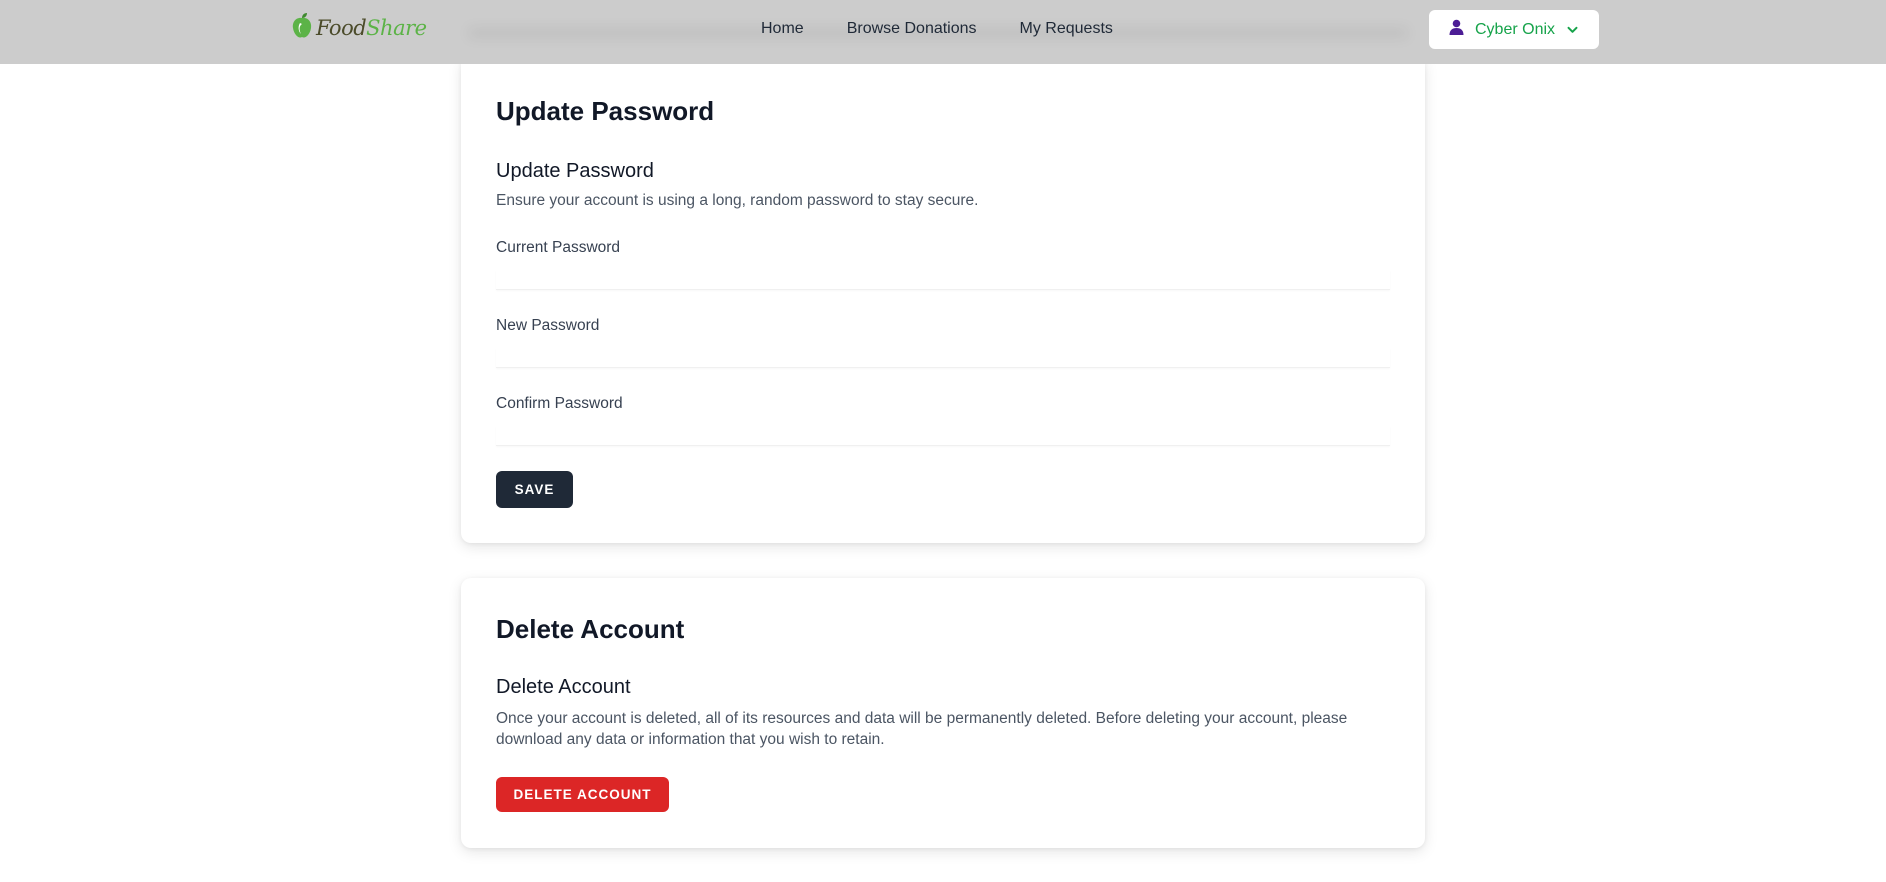  Describe the element at coordinates (1462, 29) in the screenshot. I see `user-icon` at that location.